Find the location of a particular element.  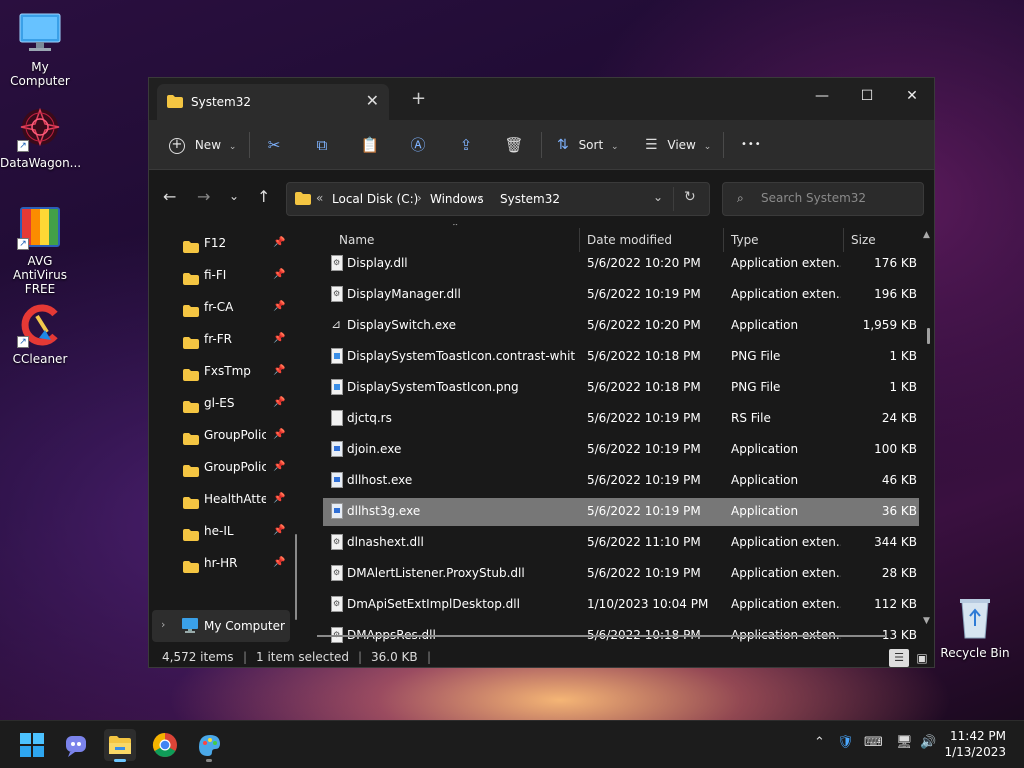

column-header-name: Name is located at coordinates (356, 240).